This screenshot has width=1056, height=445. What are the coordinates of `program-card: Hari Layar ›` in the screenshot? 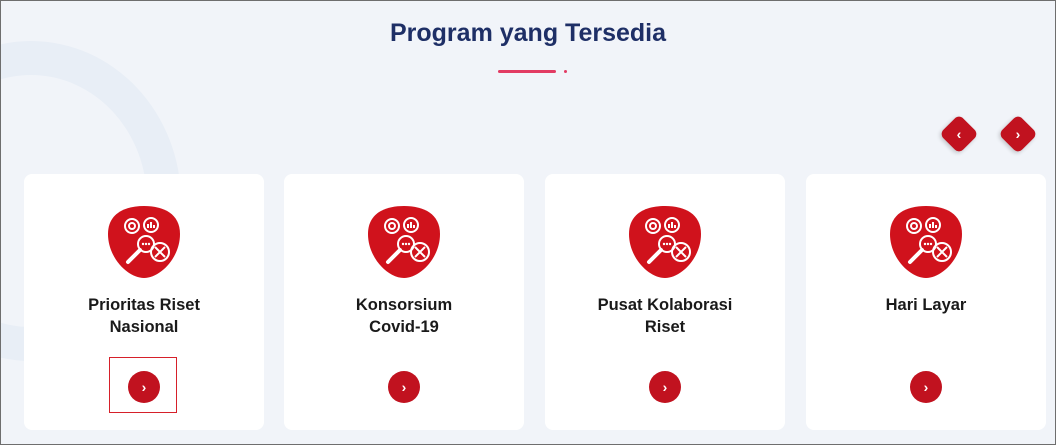 It's located at (926, 302).